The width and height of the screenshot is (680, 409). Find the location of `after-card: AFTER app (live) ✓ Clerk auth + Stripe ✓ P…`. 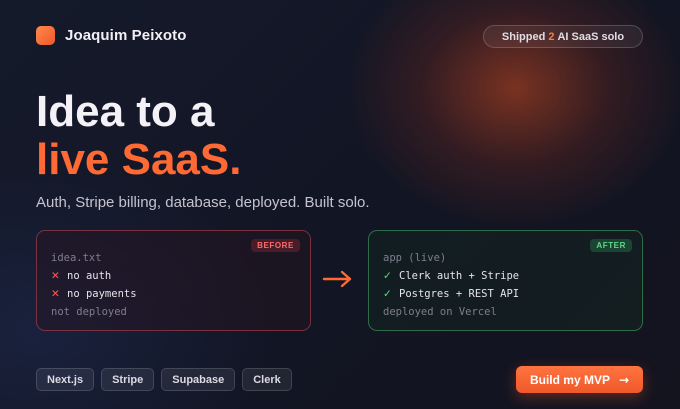

after-card: AFTER app (live) ✓ Clerk auth + Stripe ✓ P… is located at coordinates (505, 280).